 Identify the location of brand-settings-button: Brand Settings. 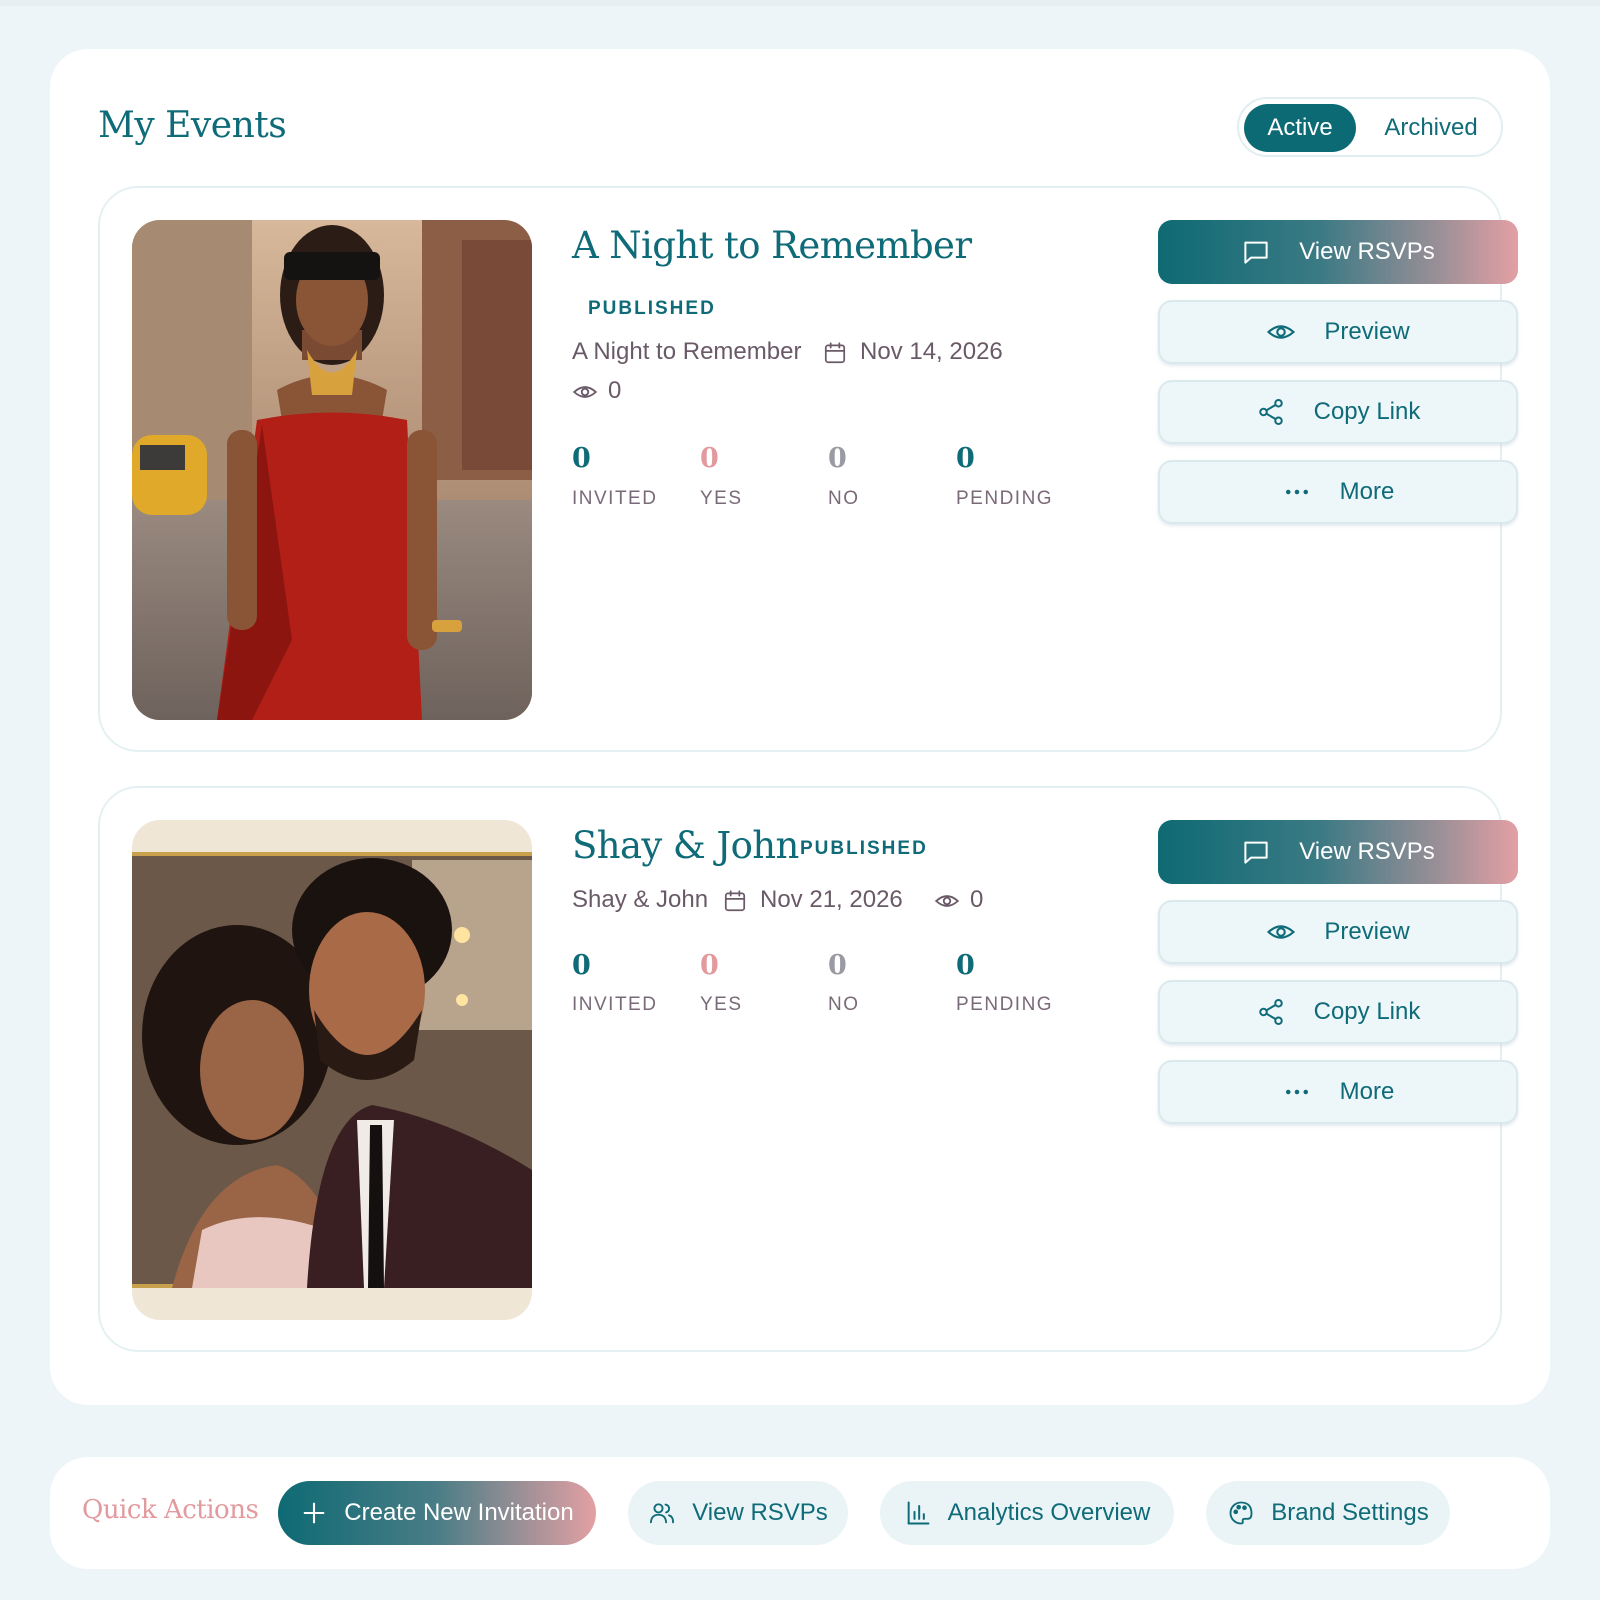
(1328, 1513).